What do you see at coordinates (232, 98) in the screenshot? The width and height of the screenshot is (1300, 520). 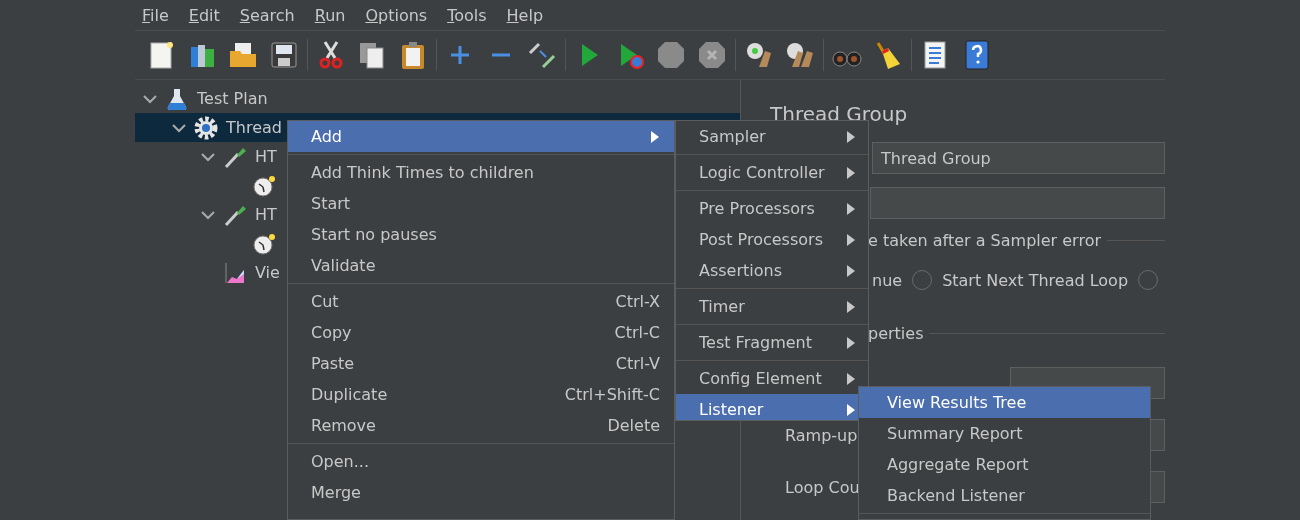 I see `tree-label: Test Plan` at bounding box center [232, 98].